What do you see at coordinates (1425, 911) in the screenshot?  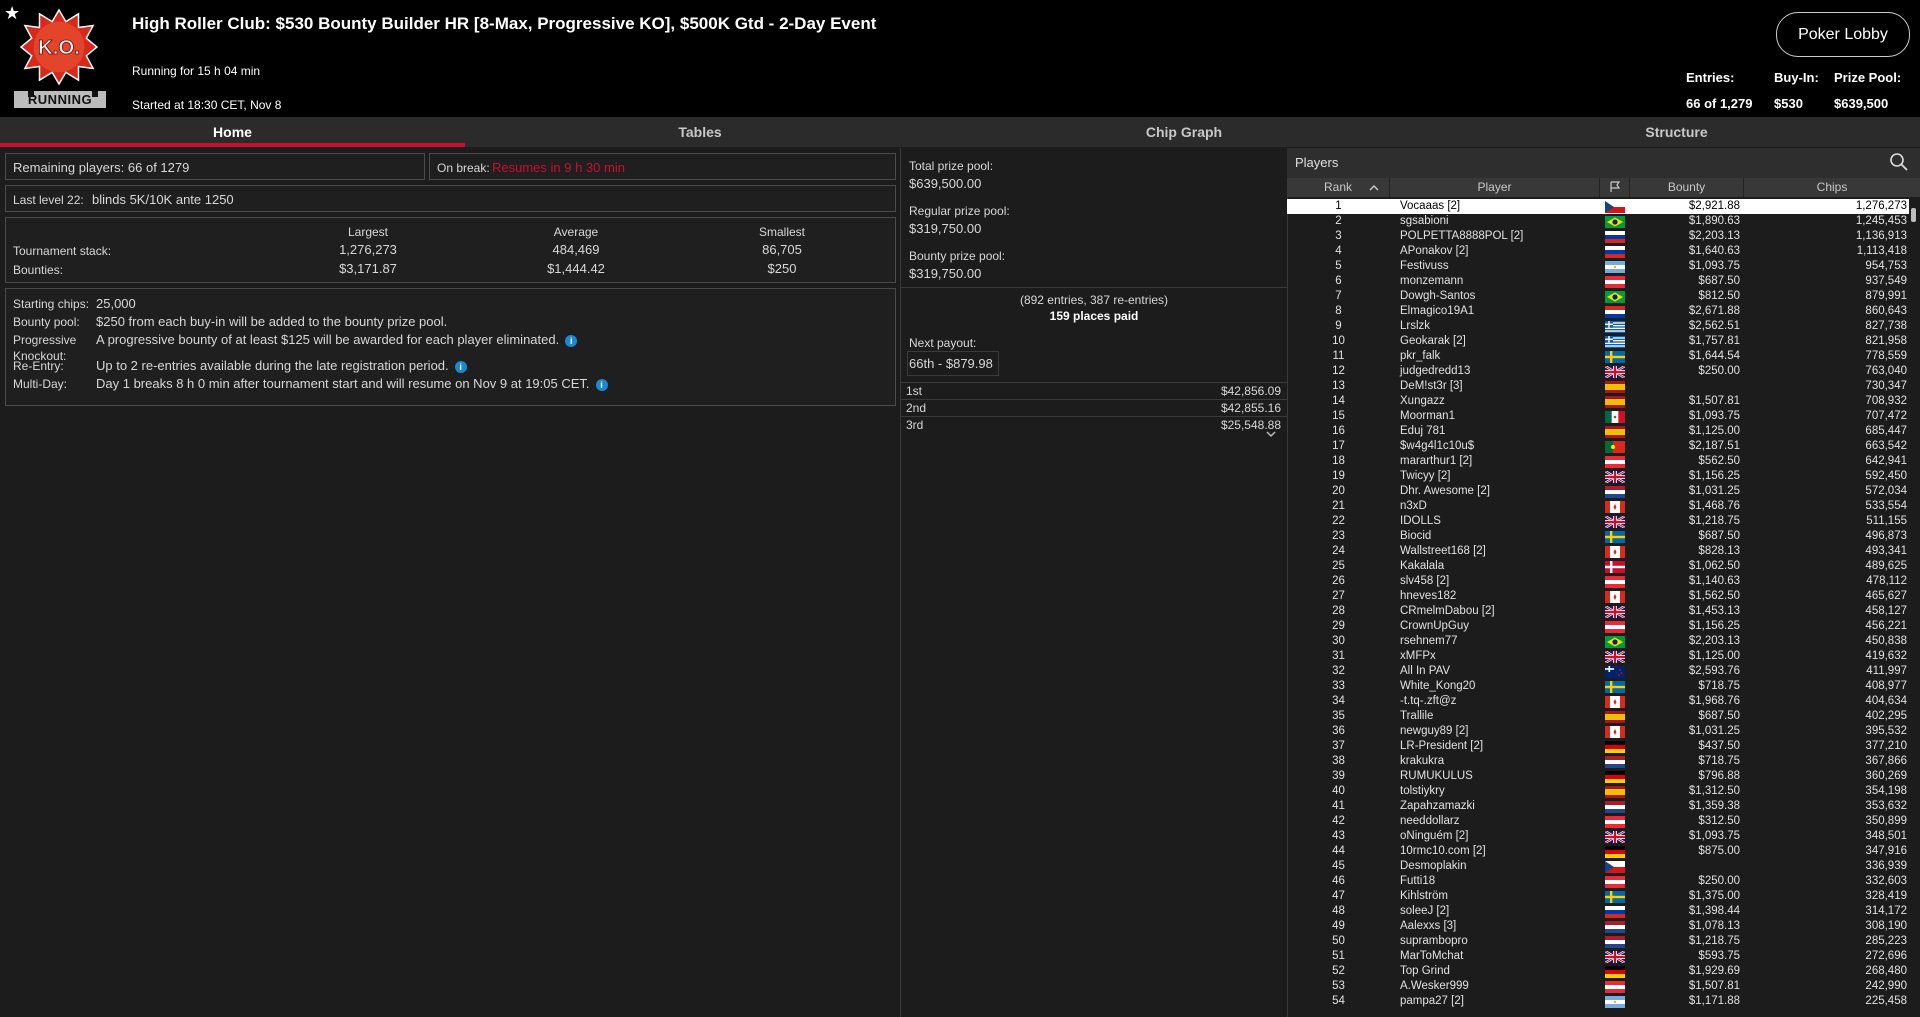 I see `player-name: soleeJ [2]` at bounding box center [1425, 911].